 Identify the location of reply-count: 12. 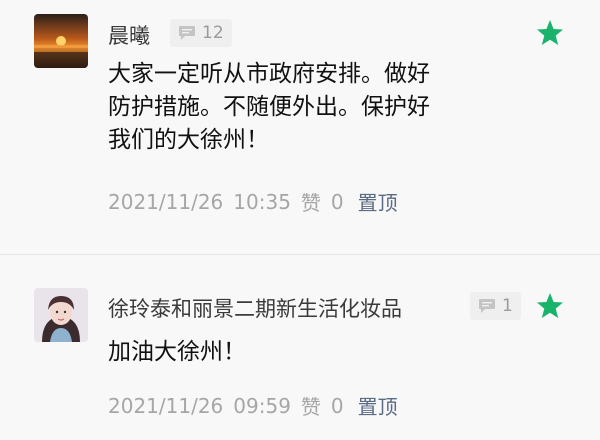
(213, 33).